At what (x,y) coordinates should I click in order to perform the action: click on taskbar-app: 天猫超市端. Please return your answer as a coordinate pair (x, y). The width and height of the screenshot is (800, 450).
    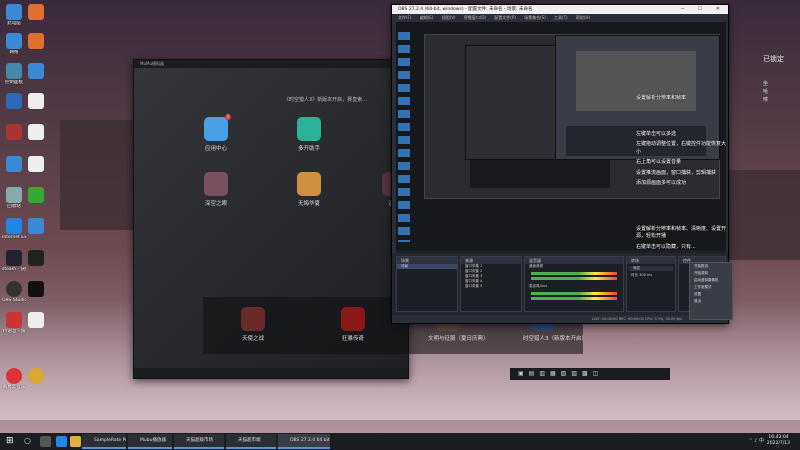
    Looking at the image, I should click on (251, 441).